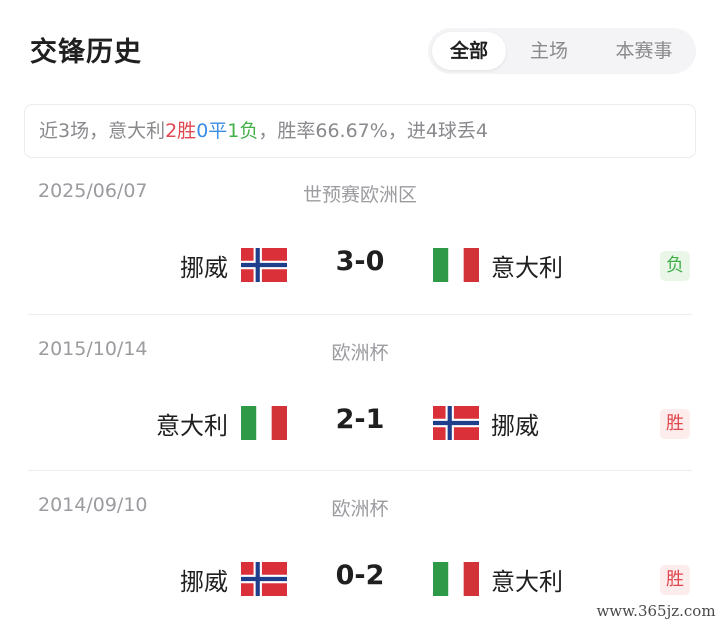 The image size is (720, 625). I want to click on tab-this-competition: 本赛事, so click(644, 51).